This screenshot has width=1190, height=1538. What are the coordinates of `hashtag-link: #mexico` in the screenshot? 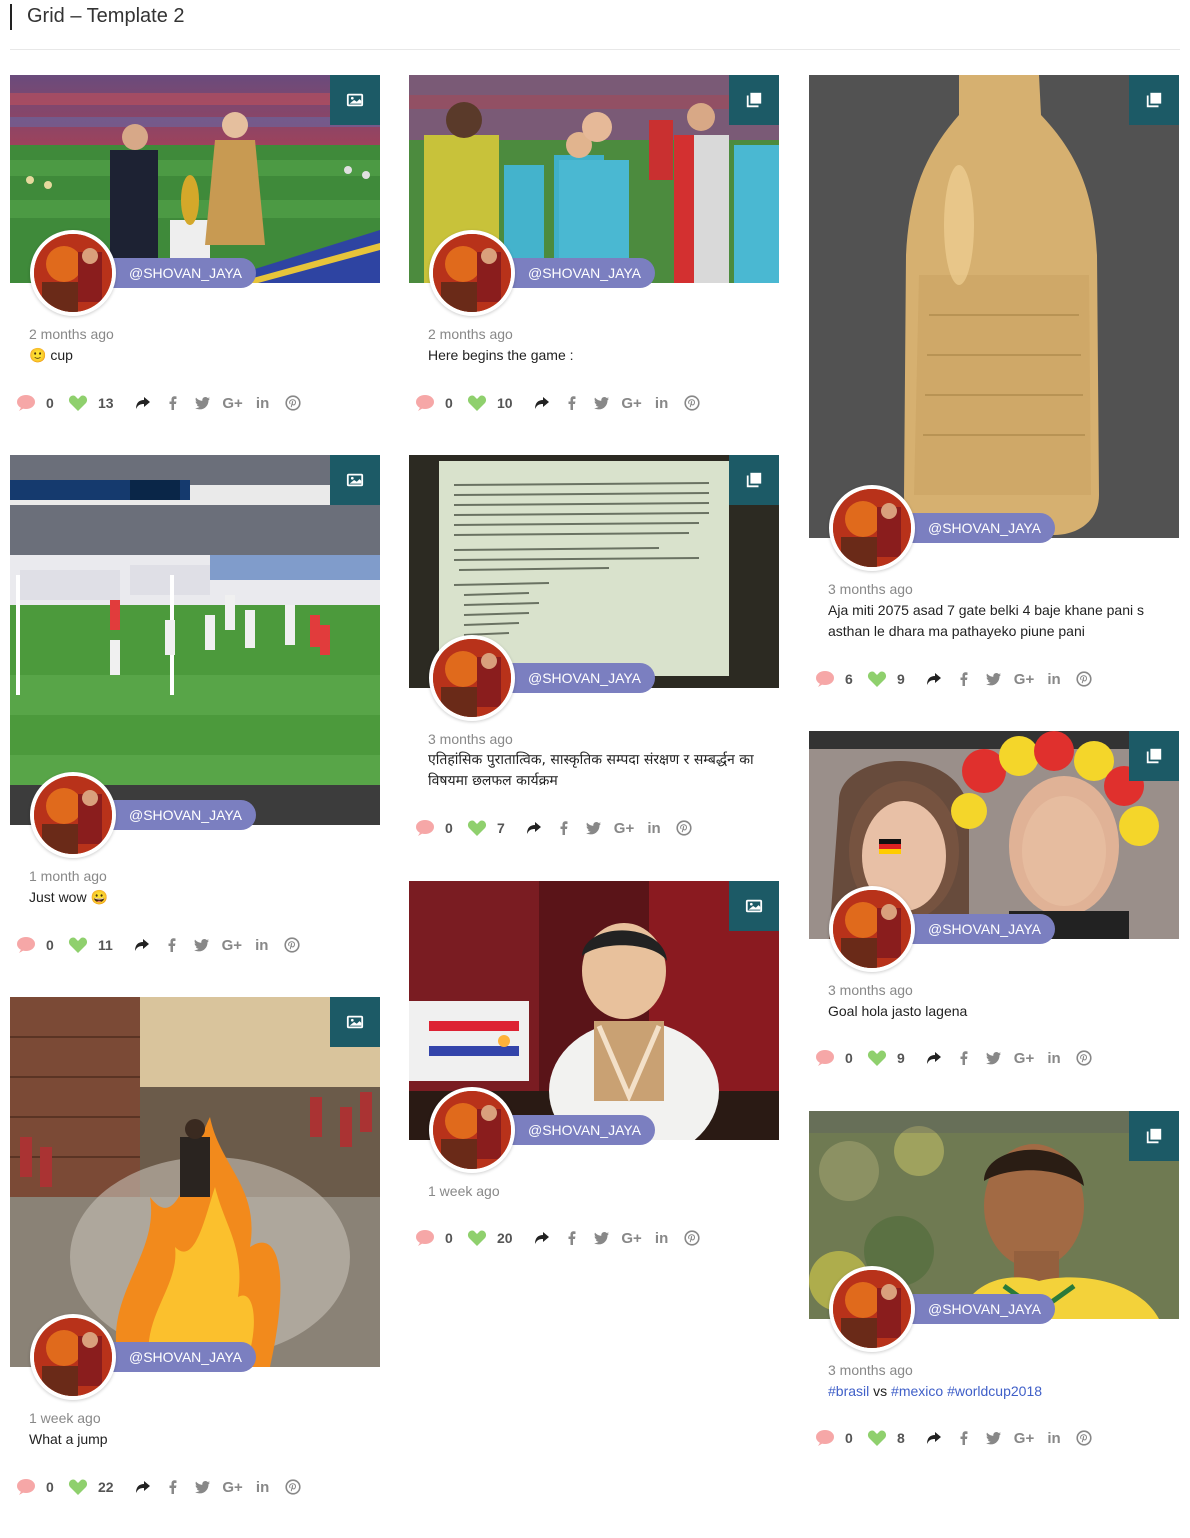 It's located at (917, 1391).